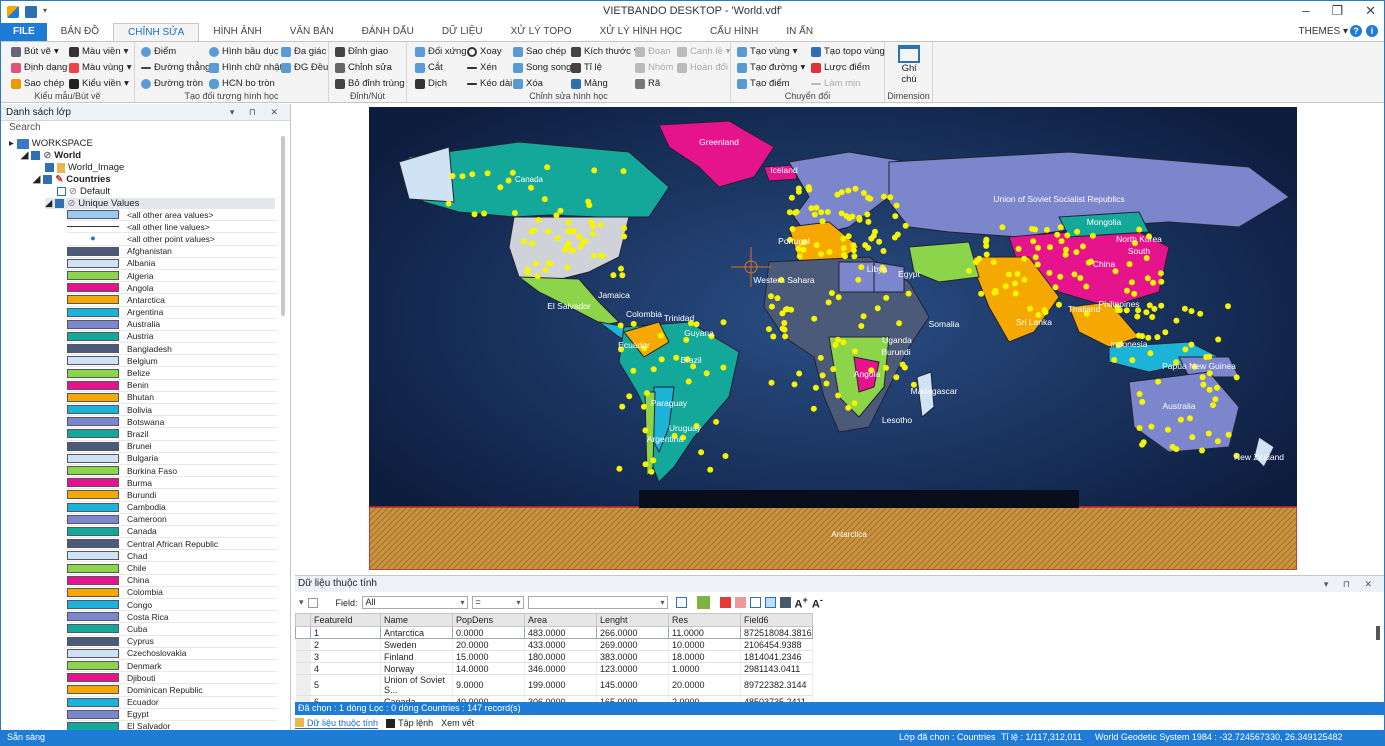  Describe the element at coordinates (312, 602) in the screenshot. I see `clear-filter-icon` at that location.